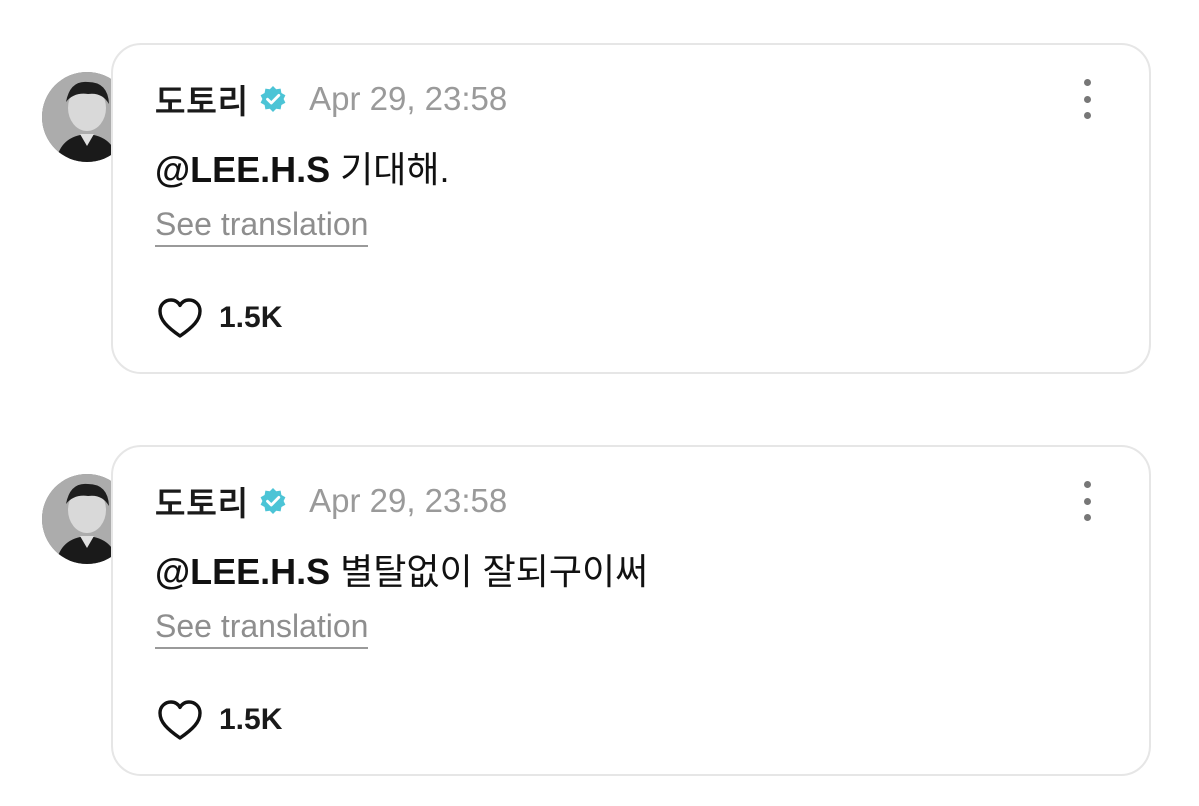  What do you see at coordinates (489, 571) in the screenshot?
I see `comment-body: 별탈없이 잘되구이써` at bounding box center [489, 571].